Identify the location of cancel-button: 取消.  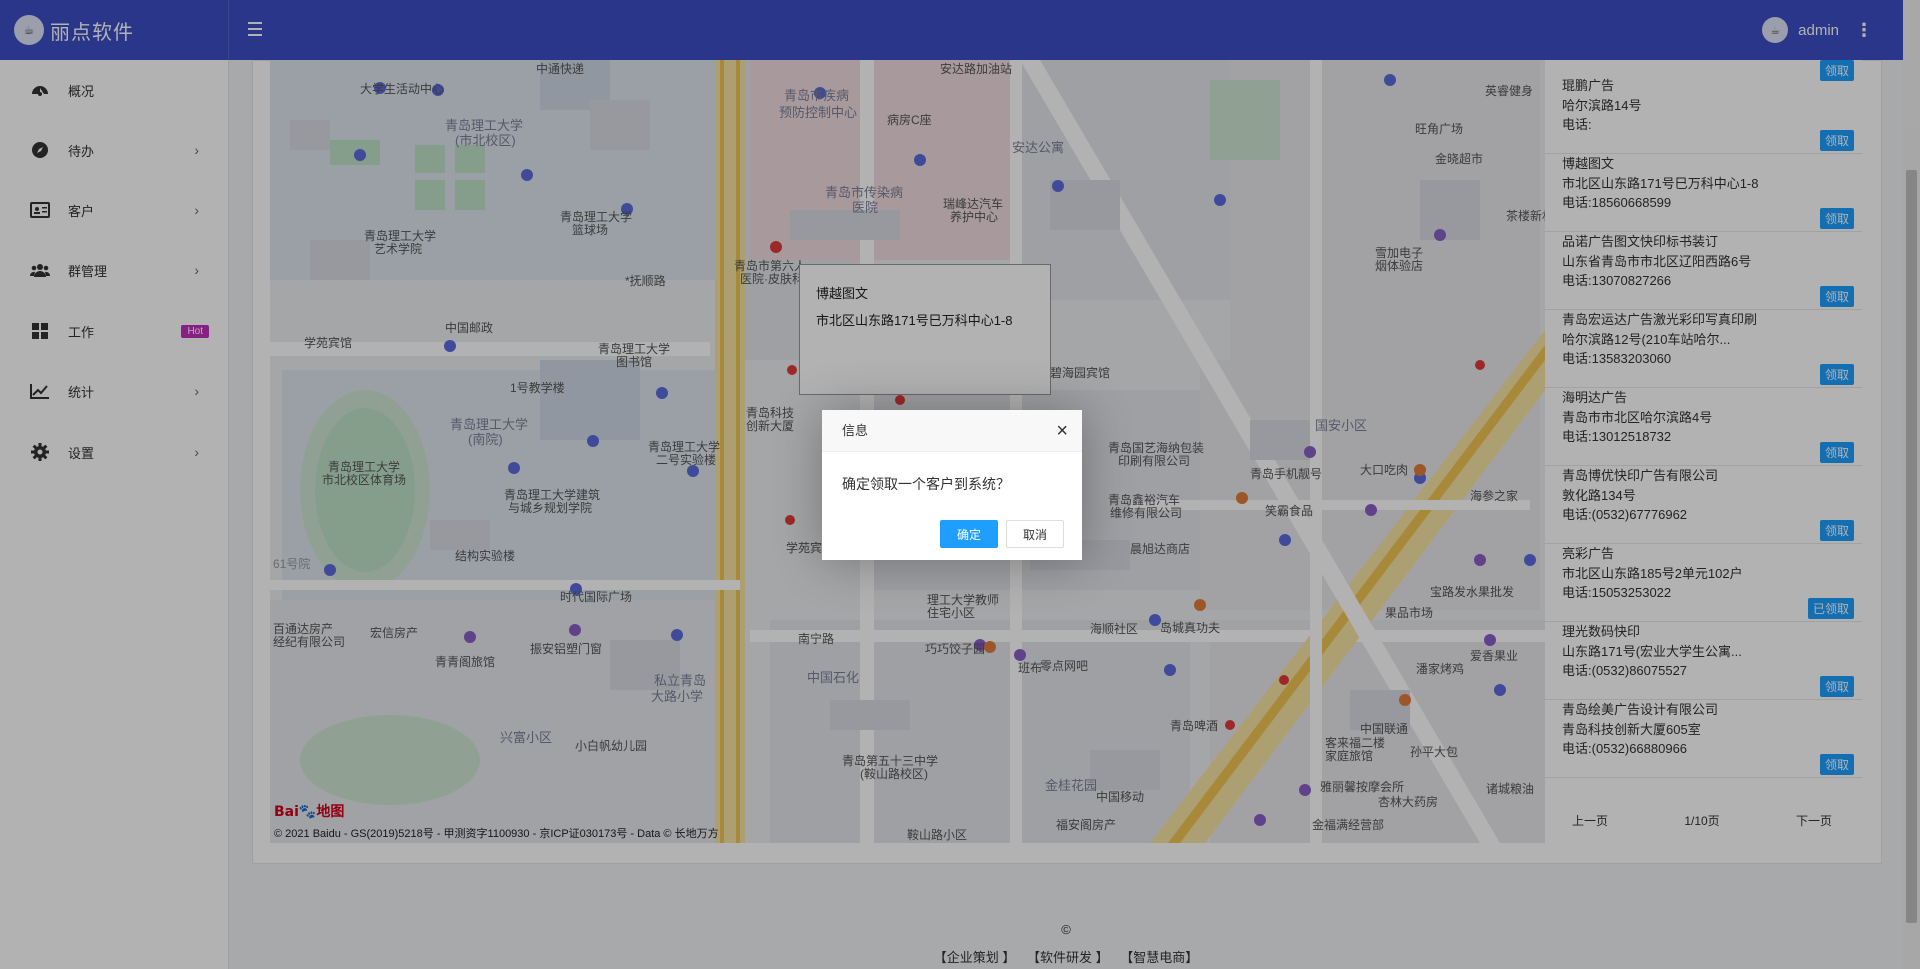
(1035, 534).